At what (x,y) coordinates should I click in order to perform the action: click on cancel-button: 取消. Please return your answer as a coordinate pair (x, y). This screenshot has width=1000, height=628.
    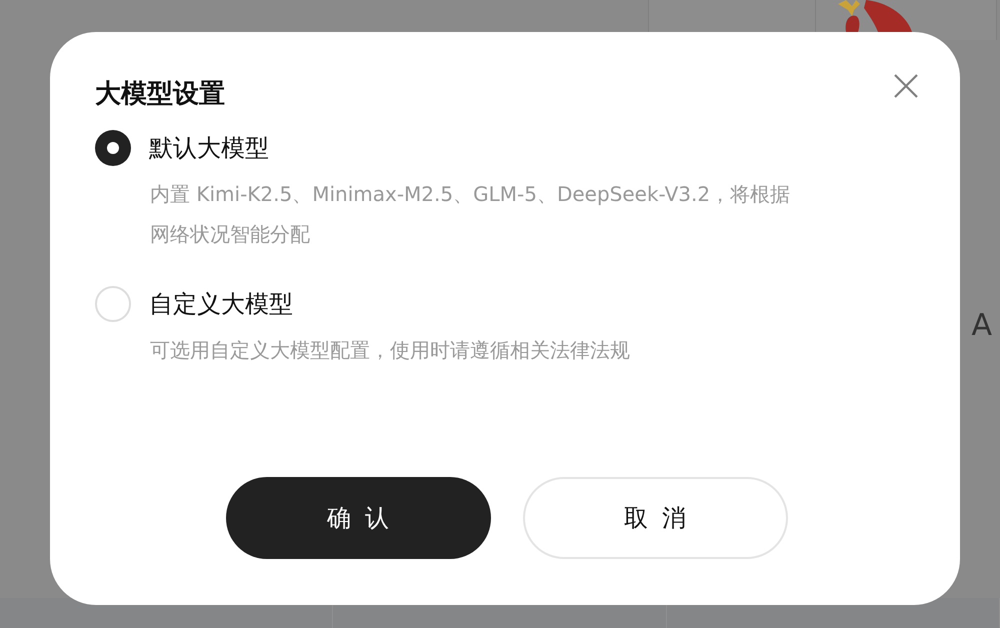
    Looking at the image, I should click on (655, 518).